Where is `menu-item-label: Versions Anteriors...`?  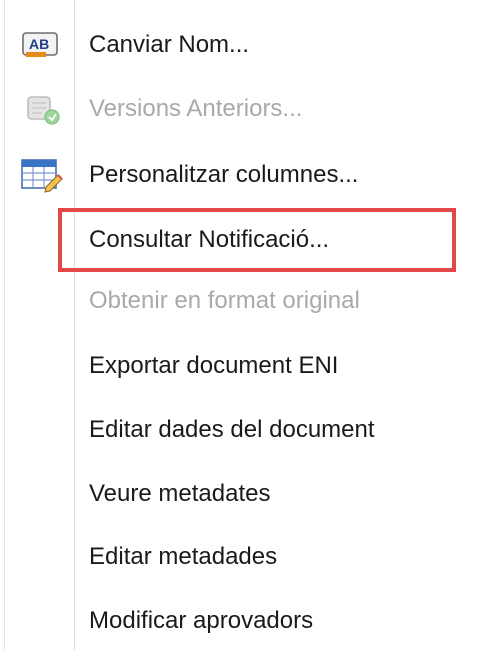 menu-item-label: Versions Anteriors... is located at coordinates (196, 108).